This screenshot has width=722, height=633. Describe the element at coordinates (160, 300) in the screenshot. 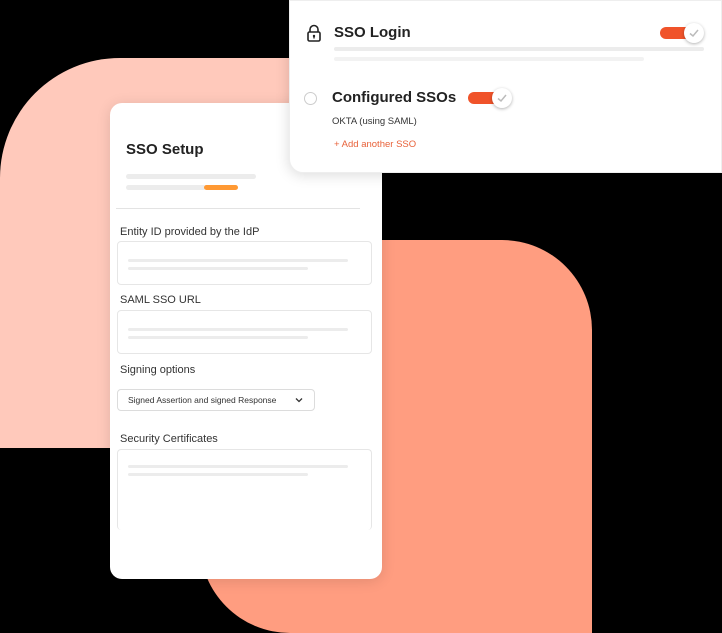

I see `saml-sso-url-label: SAML SSO URL` at that location.